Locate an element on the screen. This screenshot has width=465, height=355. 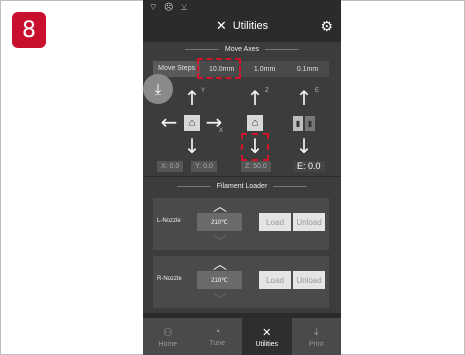
highlight-step-10mm is located at coordinates (219, 68).